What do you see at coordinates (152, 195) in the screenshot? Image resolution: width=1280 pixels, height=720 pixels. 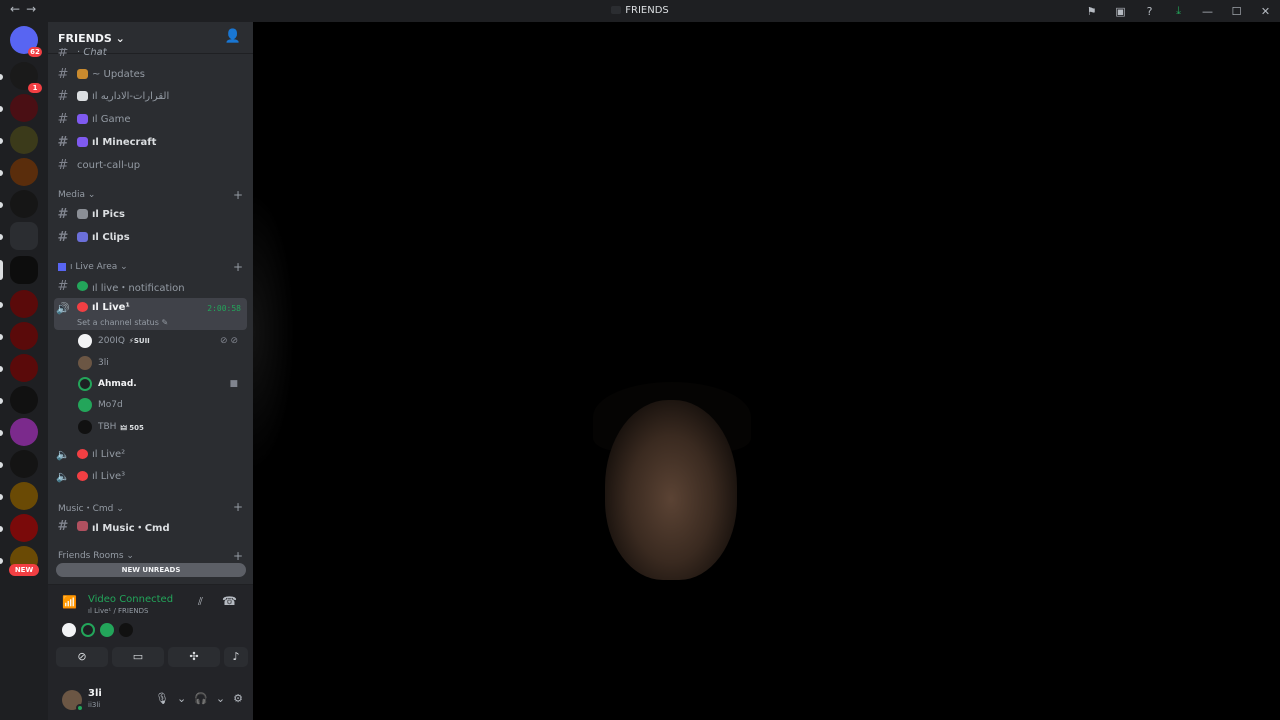 I see `category-media: Media ⌄ +` at bounding box center [152, 195].